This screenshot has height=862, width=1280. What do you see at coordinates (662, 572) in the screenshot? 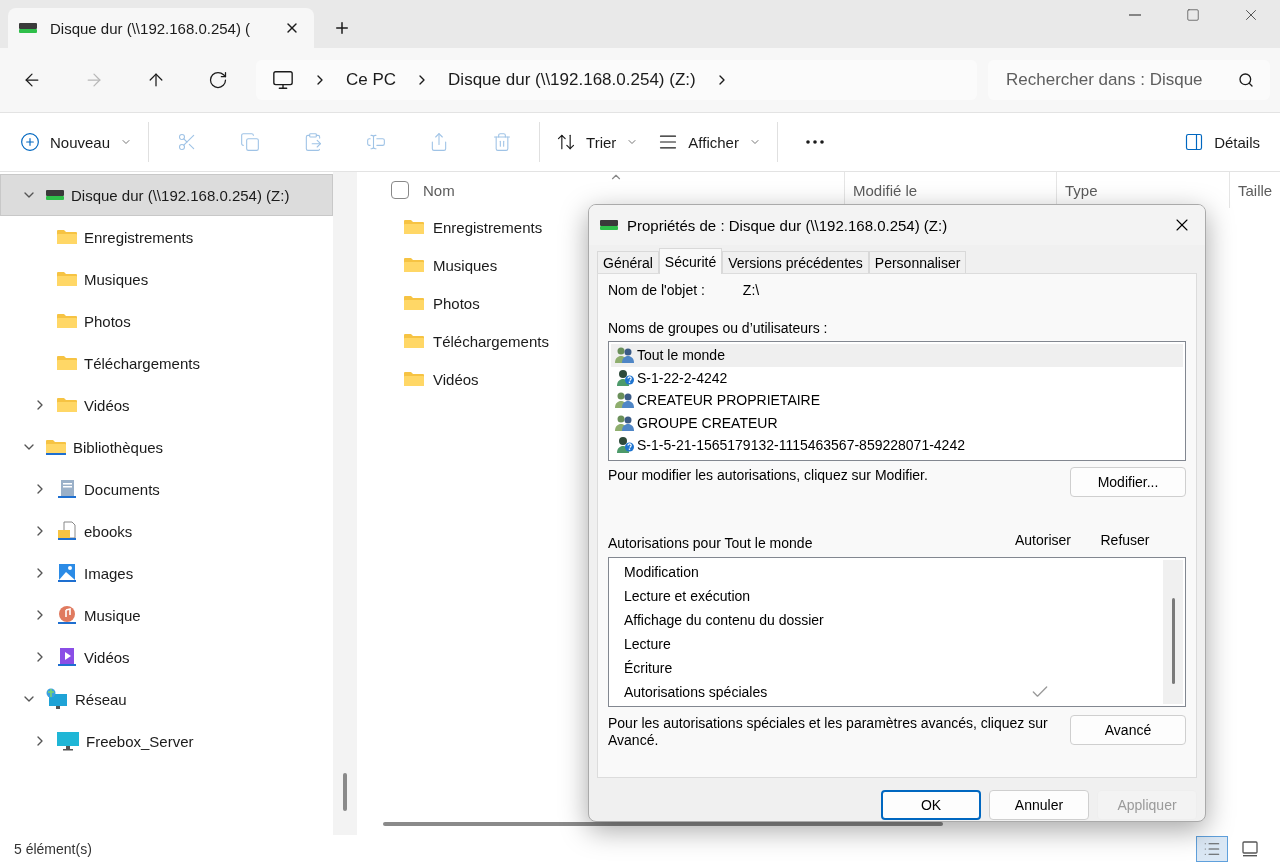
I see `permission-name: Modification` at bounding box center [662, 572].